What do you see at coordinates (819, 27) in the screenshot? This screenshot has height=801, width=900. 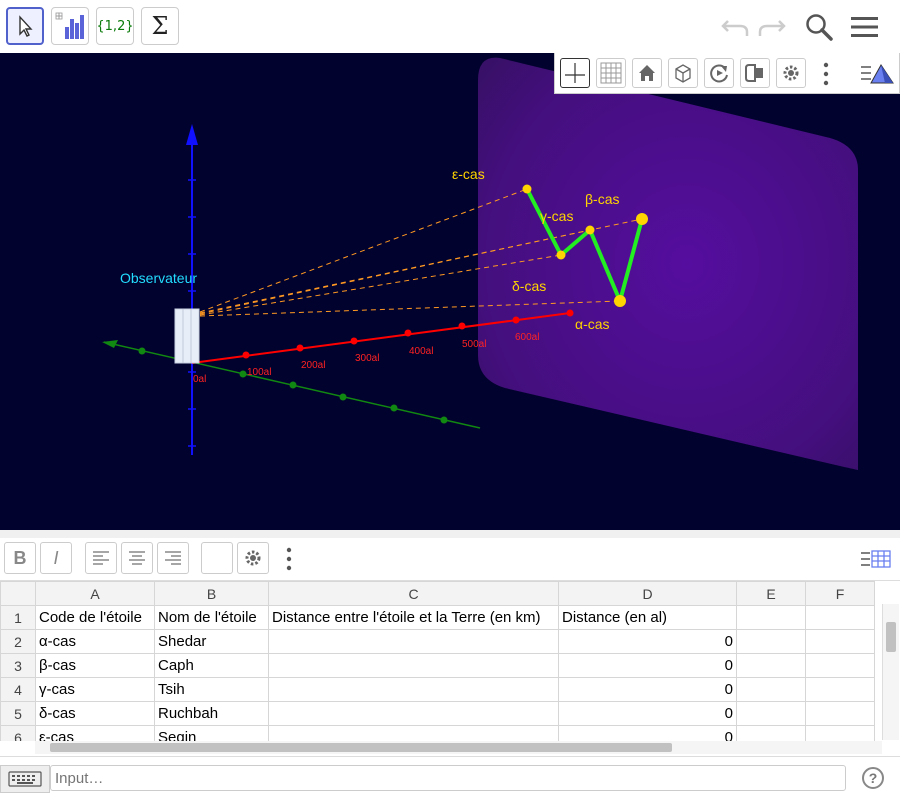 I see `search-button` at bounding box center [819, 27].